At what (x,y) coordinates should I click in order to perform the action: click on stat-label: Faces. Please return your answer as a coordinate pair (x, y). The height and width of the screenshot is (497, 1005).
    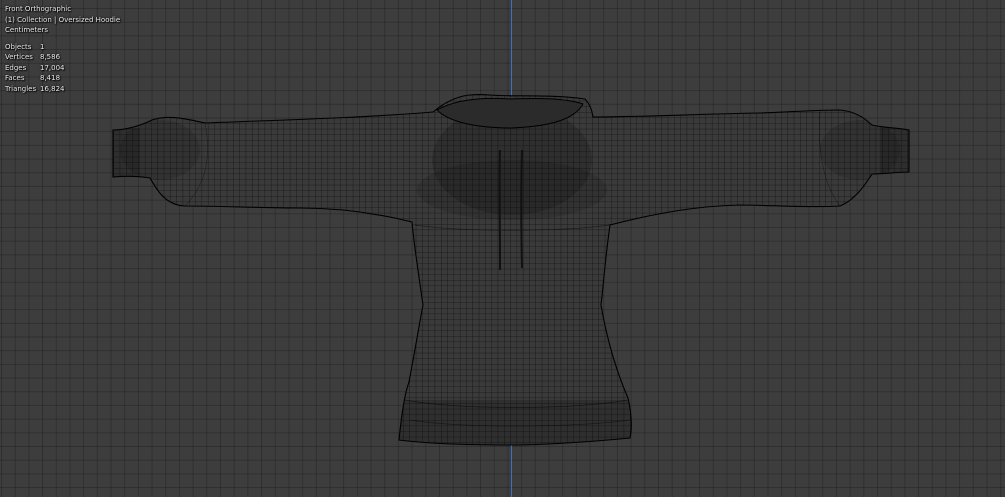
    Looking at the image, I should click on (15, 78).